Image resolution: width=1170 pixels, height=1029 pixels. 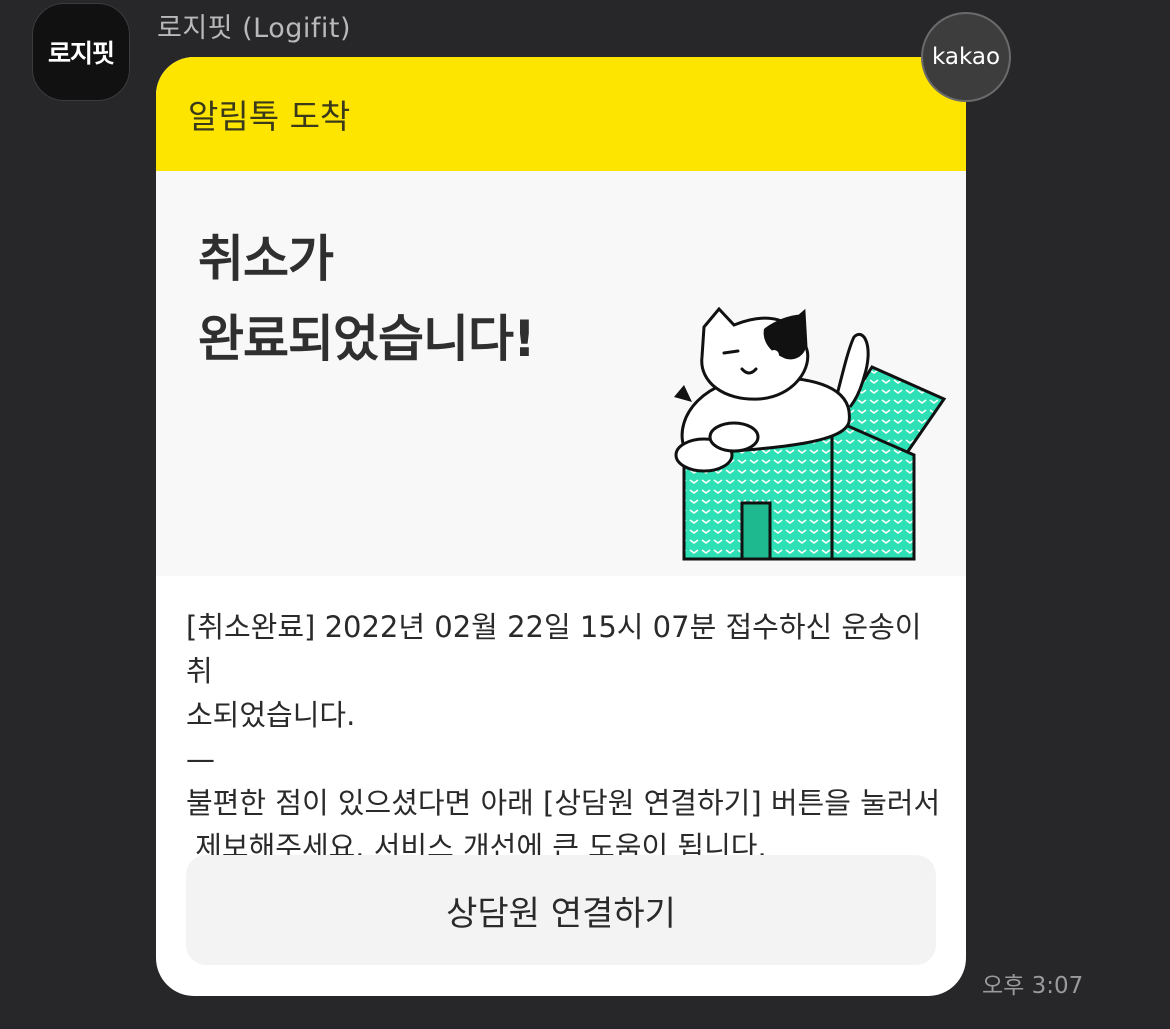 What do you see at coordinates (367, 299) in the screenshot?
I see `hero-title: 취소가 완료되었습니다!` at bounding box center [367, 299].